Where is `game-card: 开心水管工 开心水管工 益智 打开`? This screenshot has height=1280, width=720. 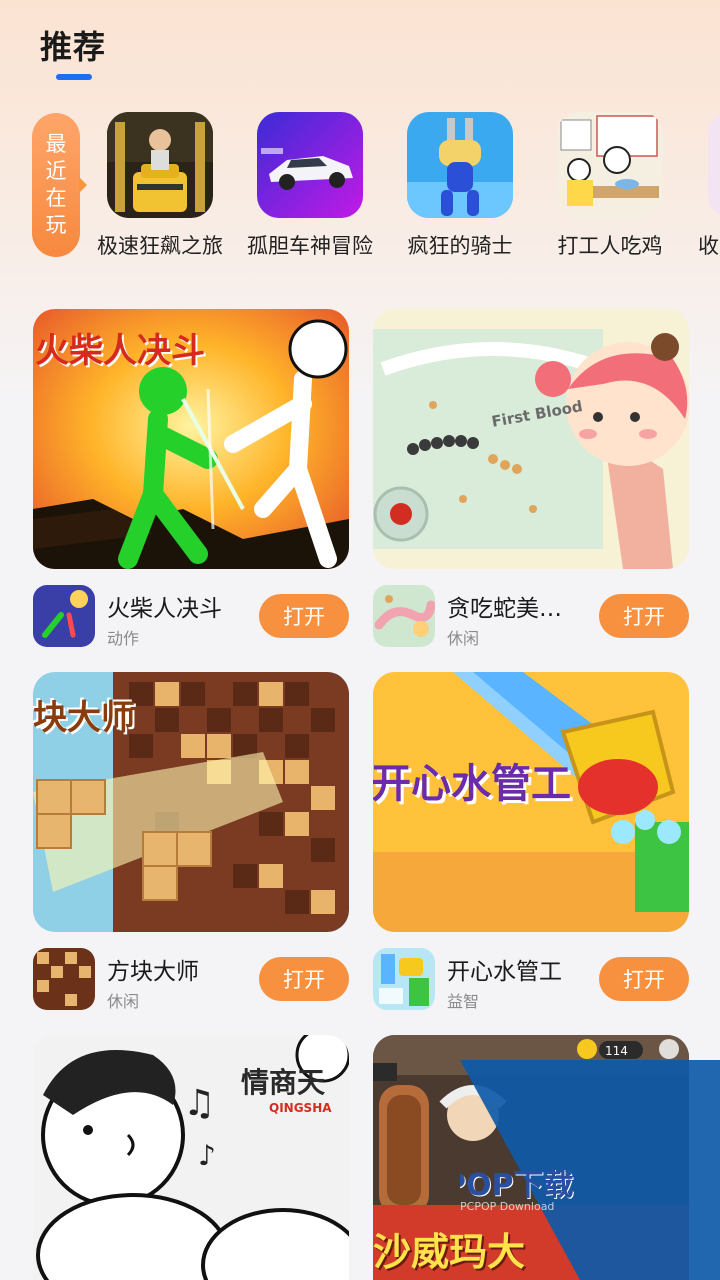
game-card: 开心水管工 开心水管工 益智 打开 is located at coordinates (531, 841).